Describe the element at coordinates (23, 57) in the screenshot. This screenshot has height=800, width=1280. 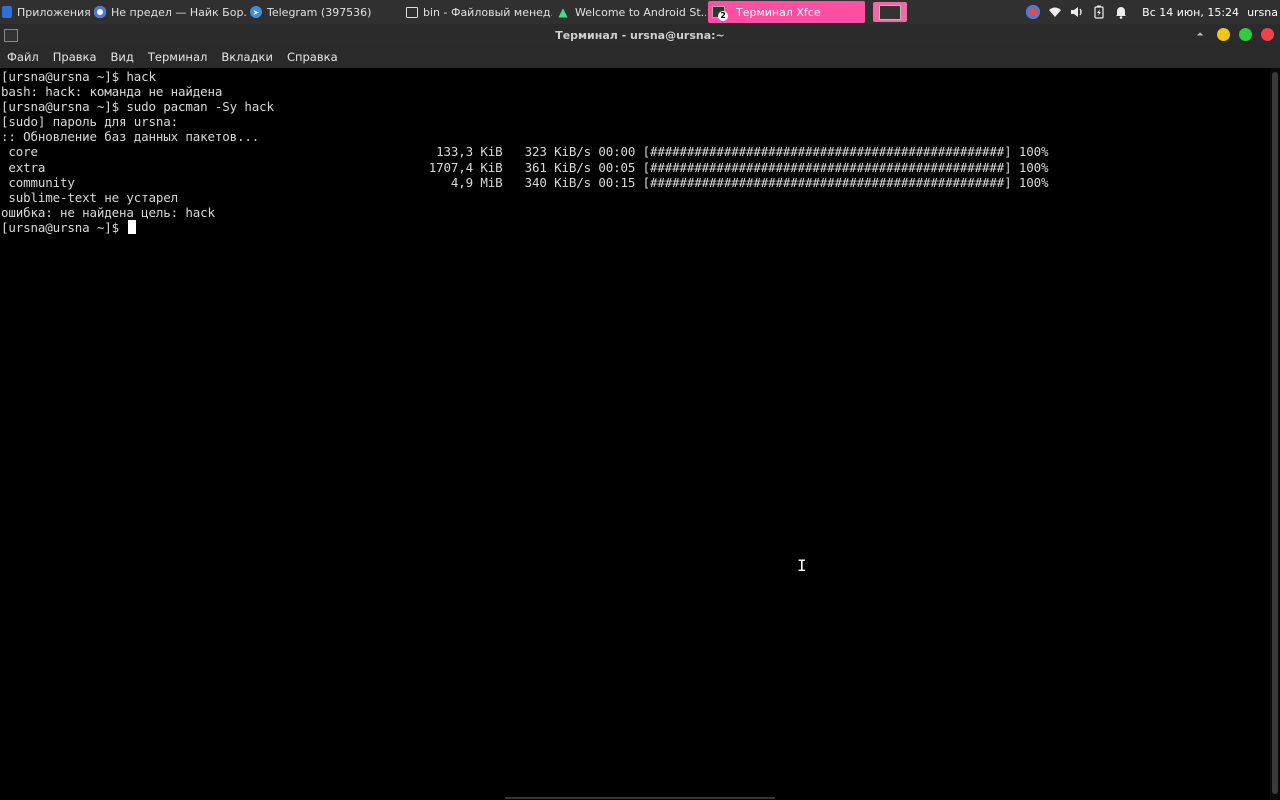
I see `menu-file: Файл` at that location.